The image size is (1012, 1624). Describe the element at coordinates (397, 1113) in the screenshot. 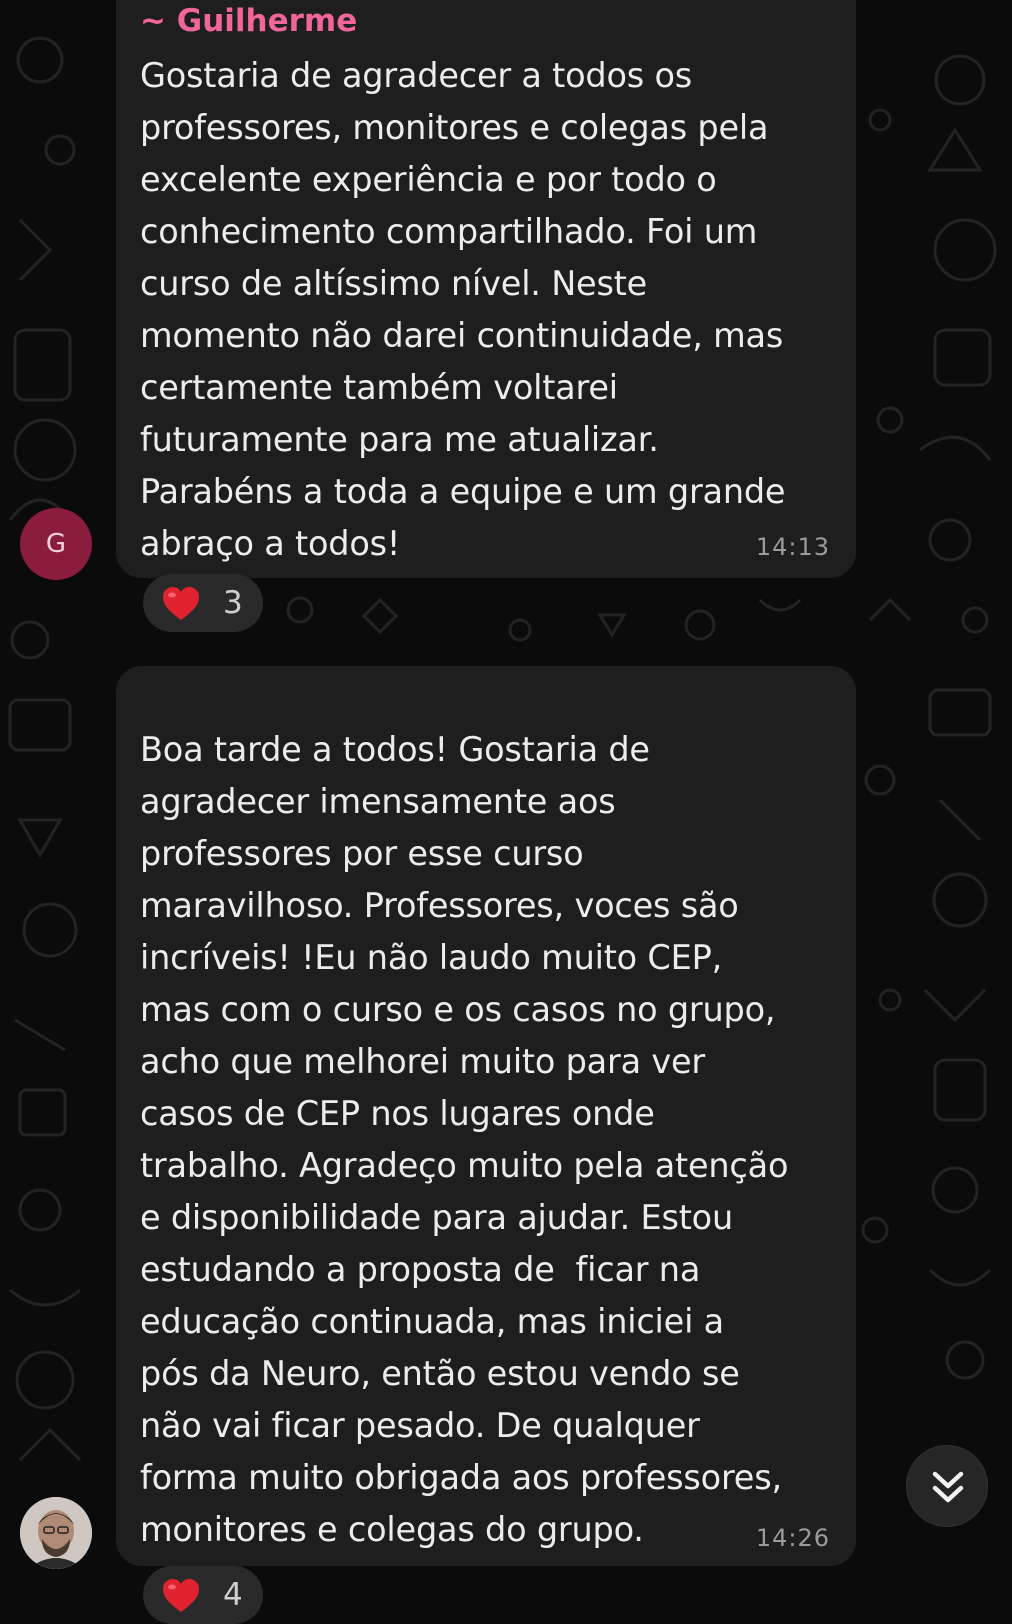

I see `message-line: casos de CEP nos lugares onde` at that location.